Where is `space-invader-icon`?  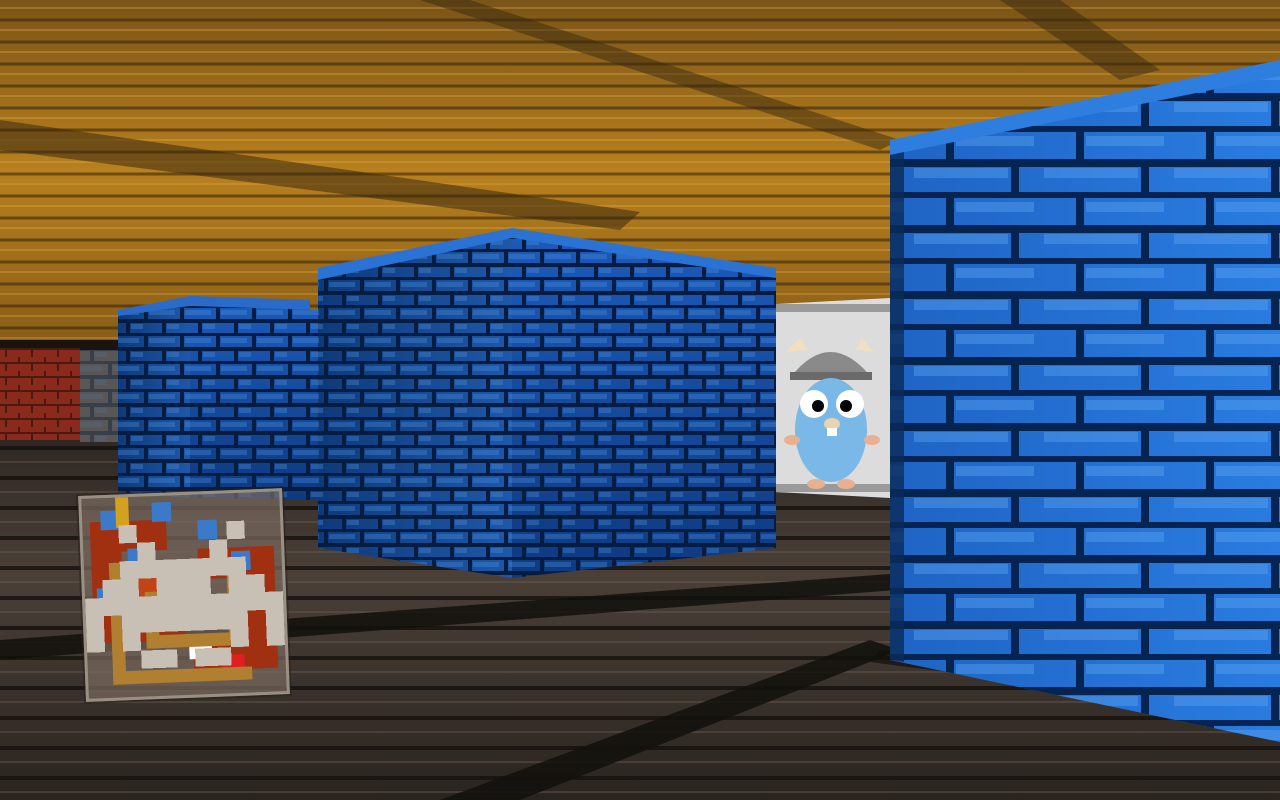 space-invader-icon is located at coordinates (185, 594).